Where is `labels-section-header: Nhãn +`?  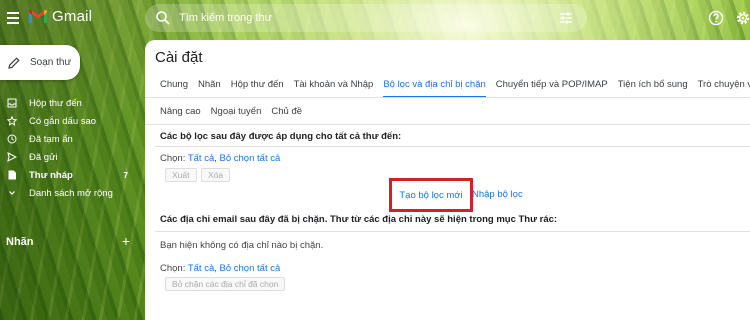 labels-section-header: Nhãn + is located at coordinates (68, 241).